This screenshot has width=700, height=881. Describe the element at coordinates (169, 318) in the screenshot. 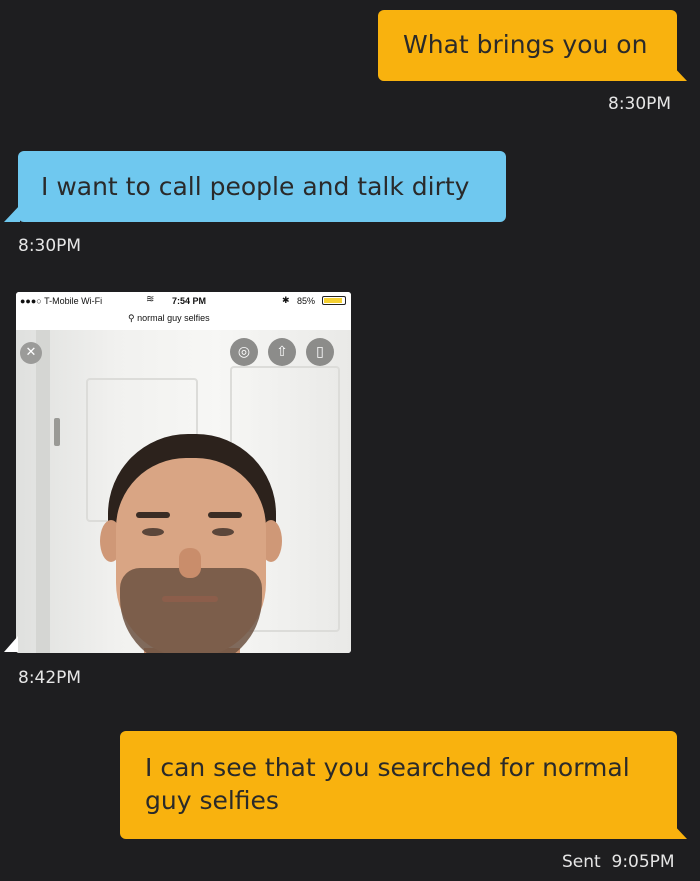

I see `search-query-row: ⚲ normal guy selfies` at that location.